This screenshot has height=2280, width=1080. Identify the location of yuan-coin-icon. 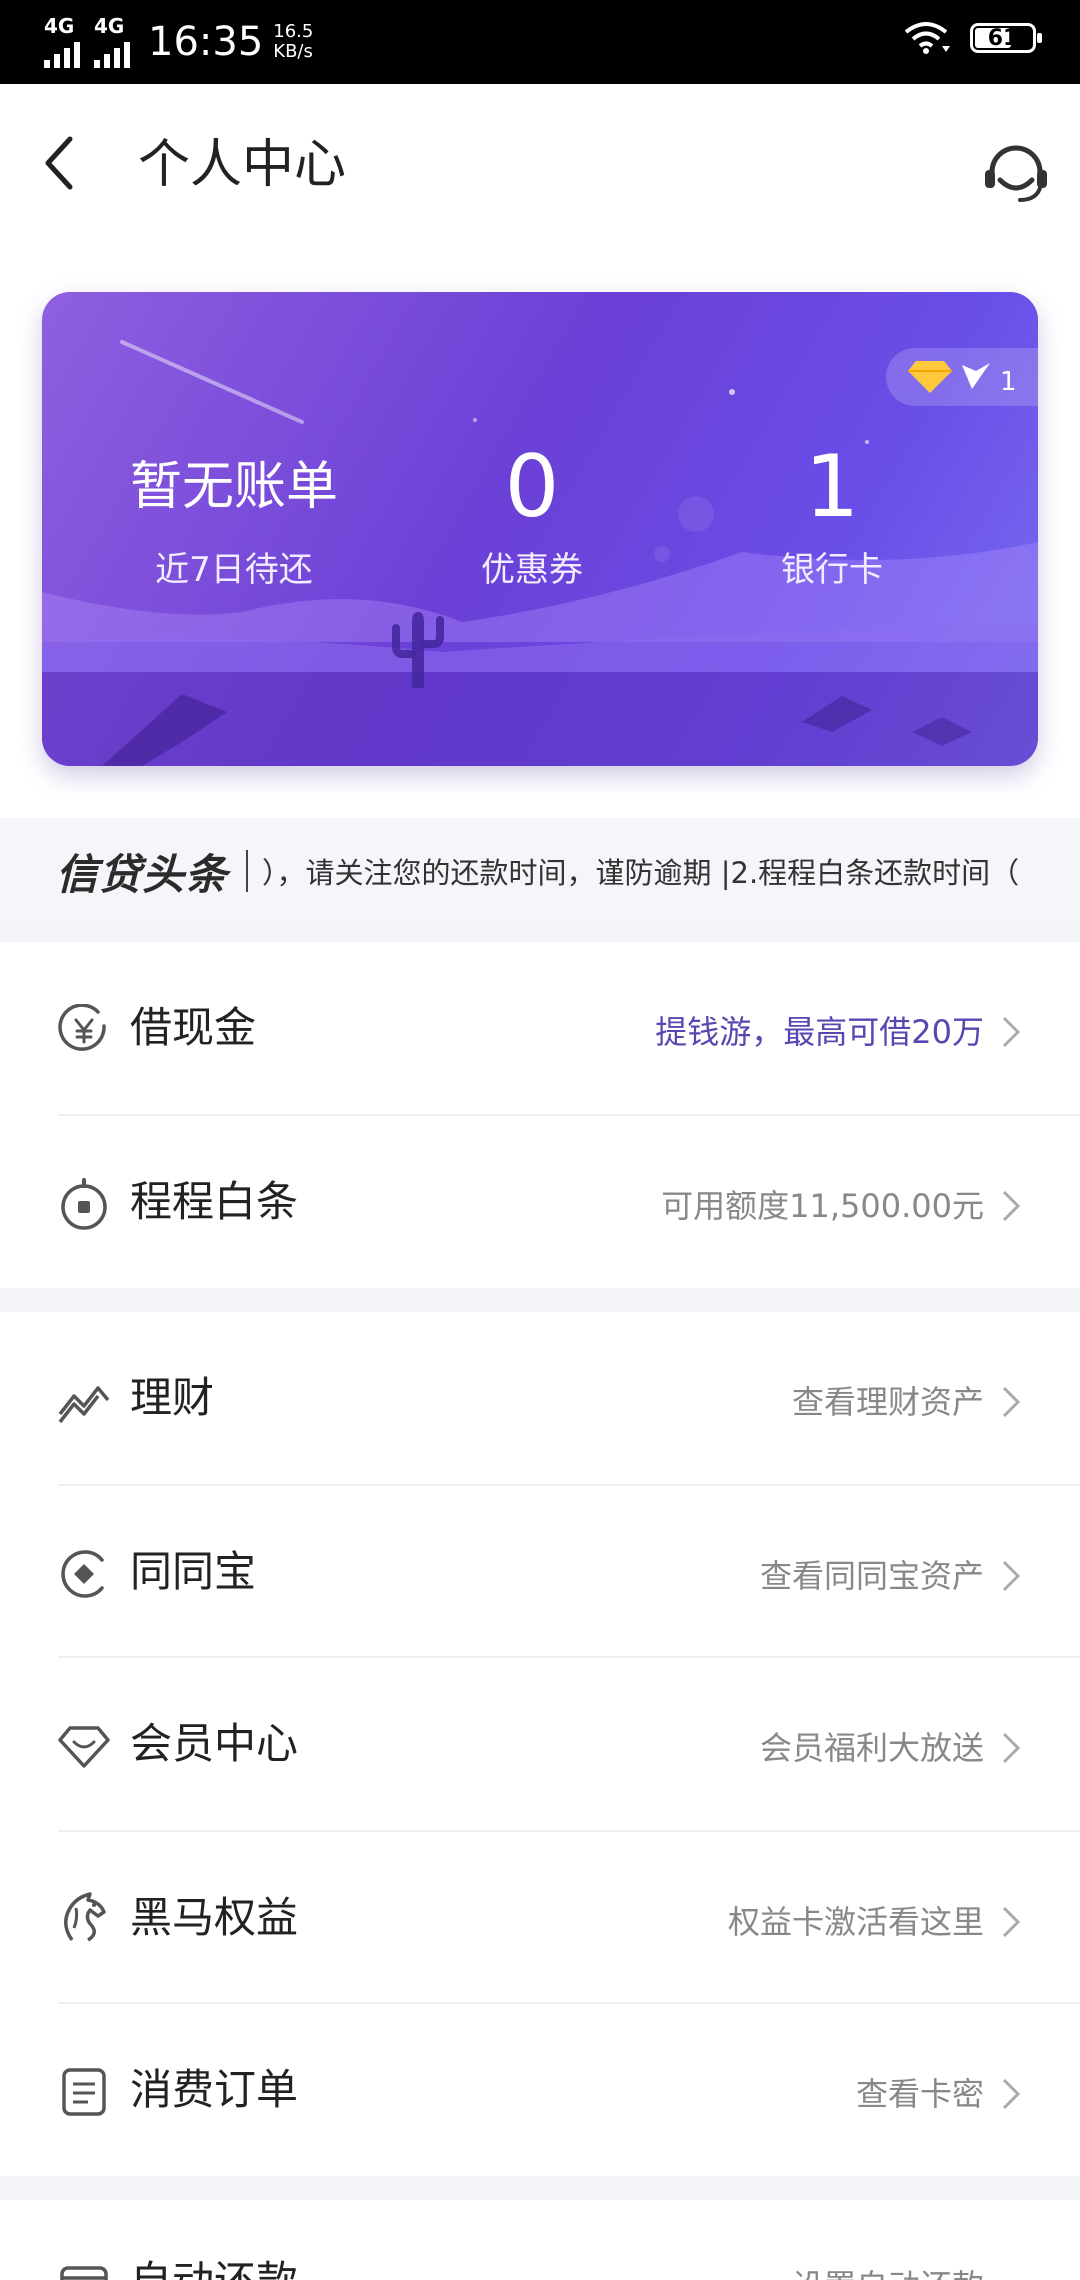
(82, 1027).